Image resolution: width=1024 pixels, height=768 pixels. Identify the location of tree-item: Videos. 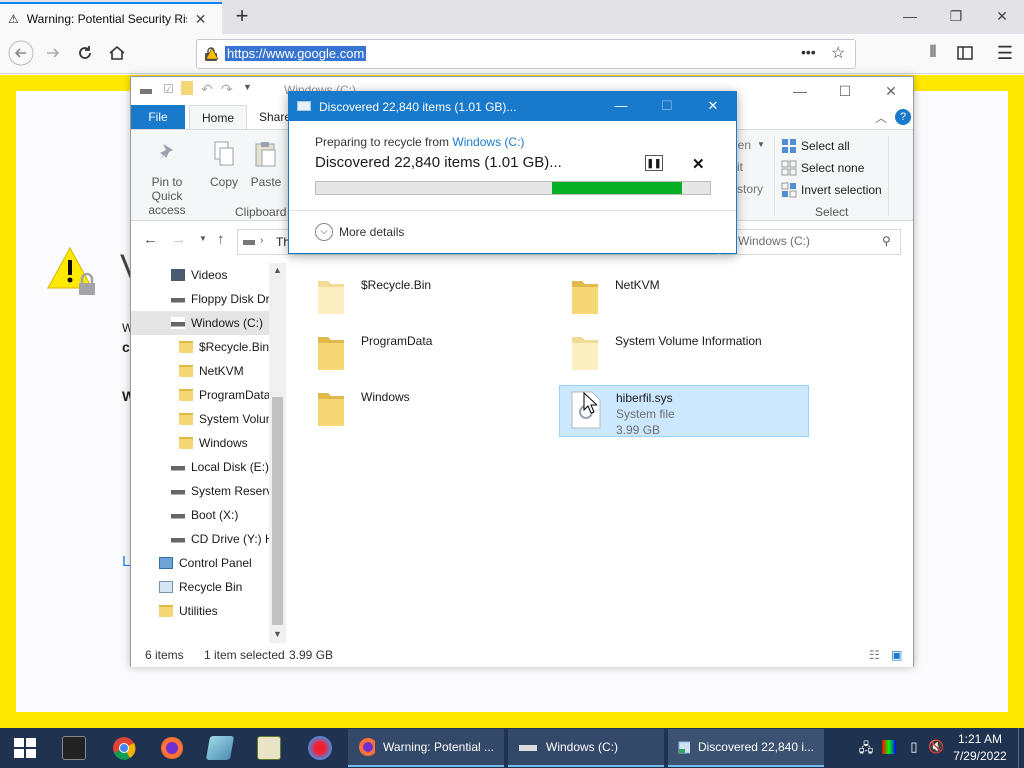
(208, 275).